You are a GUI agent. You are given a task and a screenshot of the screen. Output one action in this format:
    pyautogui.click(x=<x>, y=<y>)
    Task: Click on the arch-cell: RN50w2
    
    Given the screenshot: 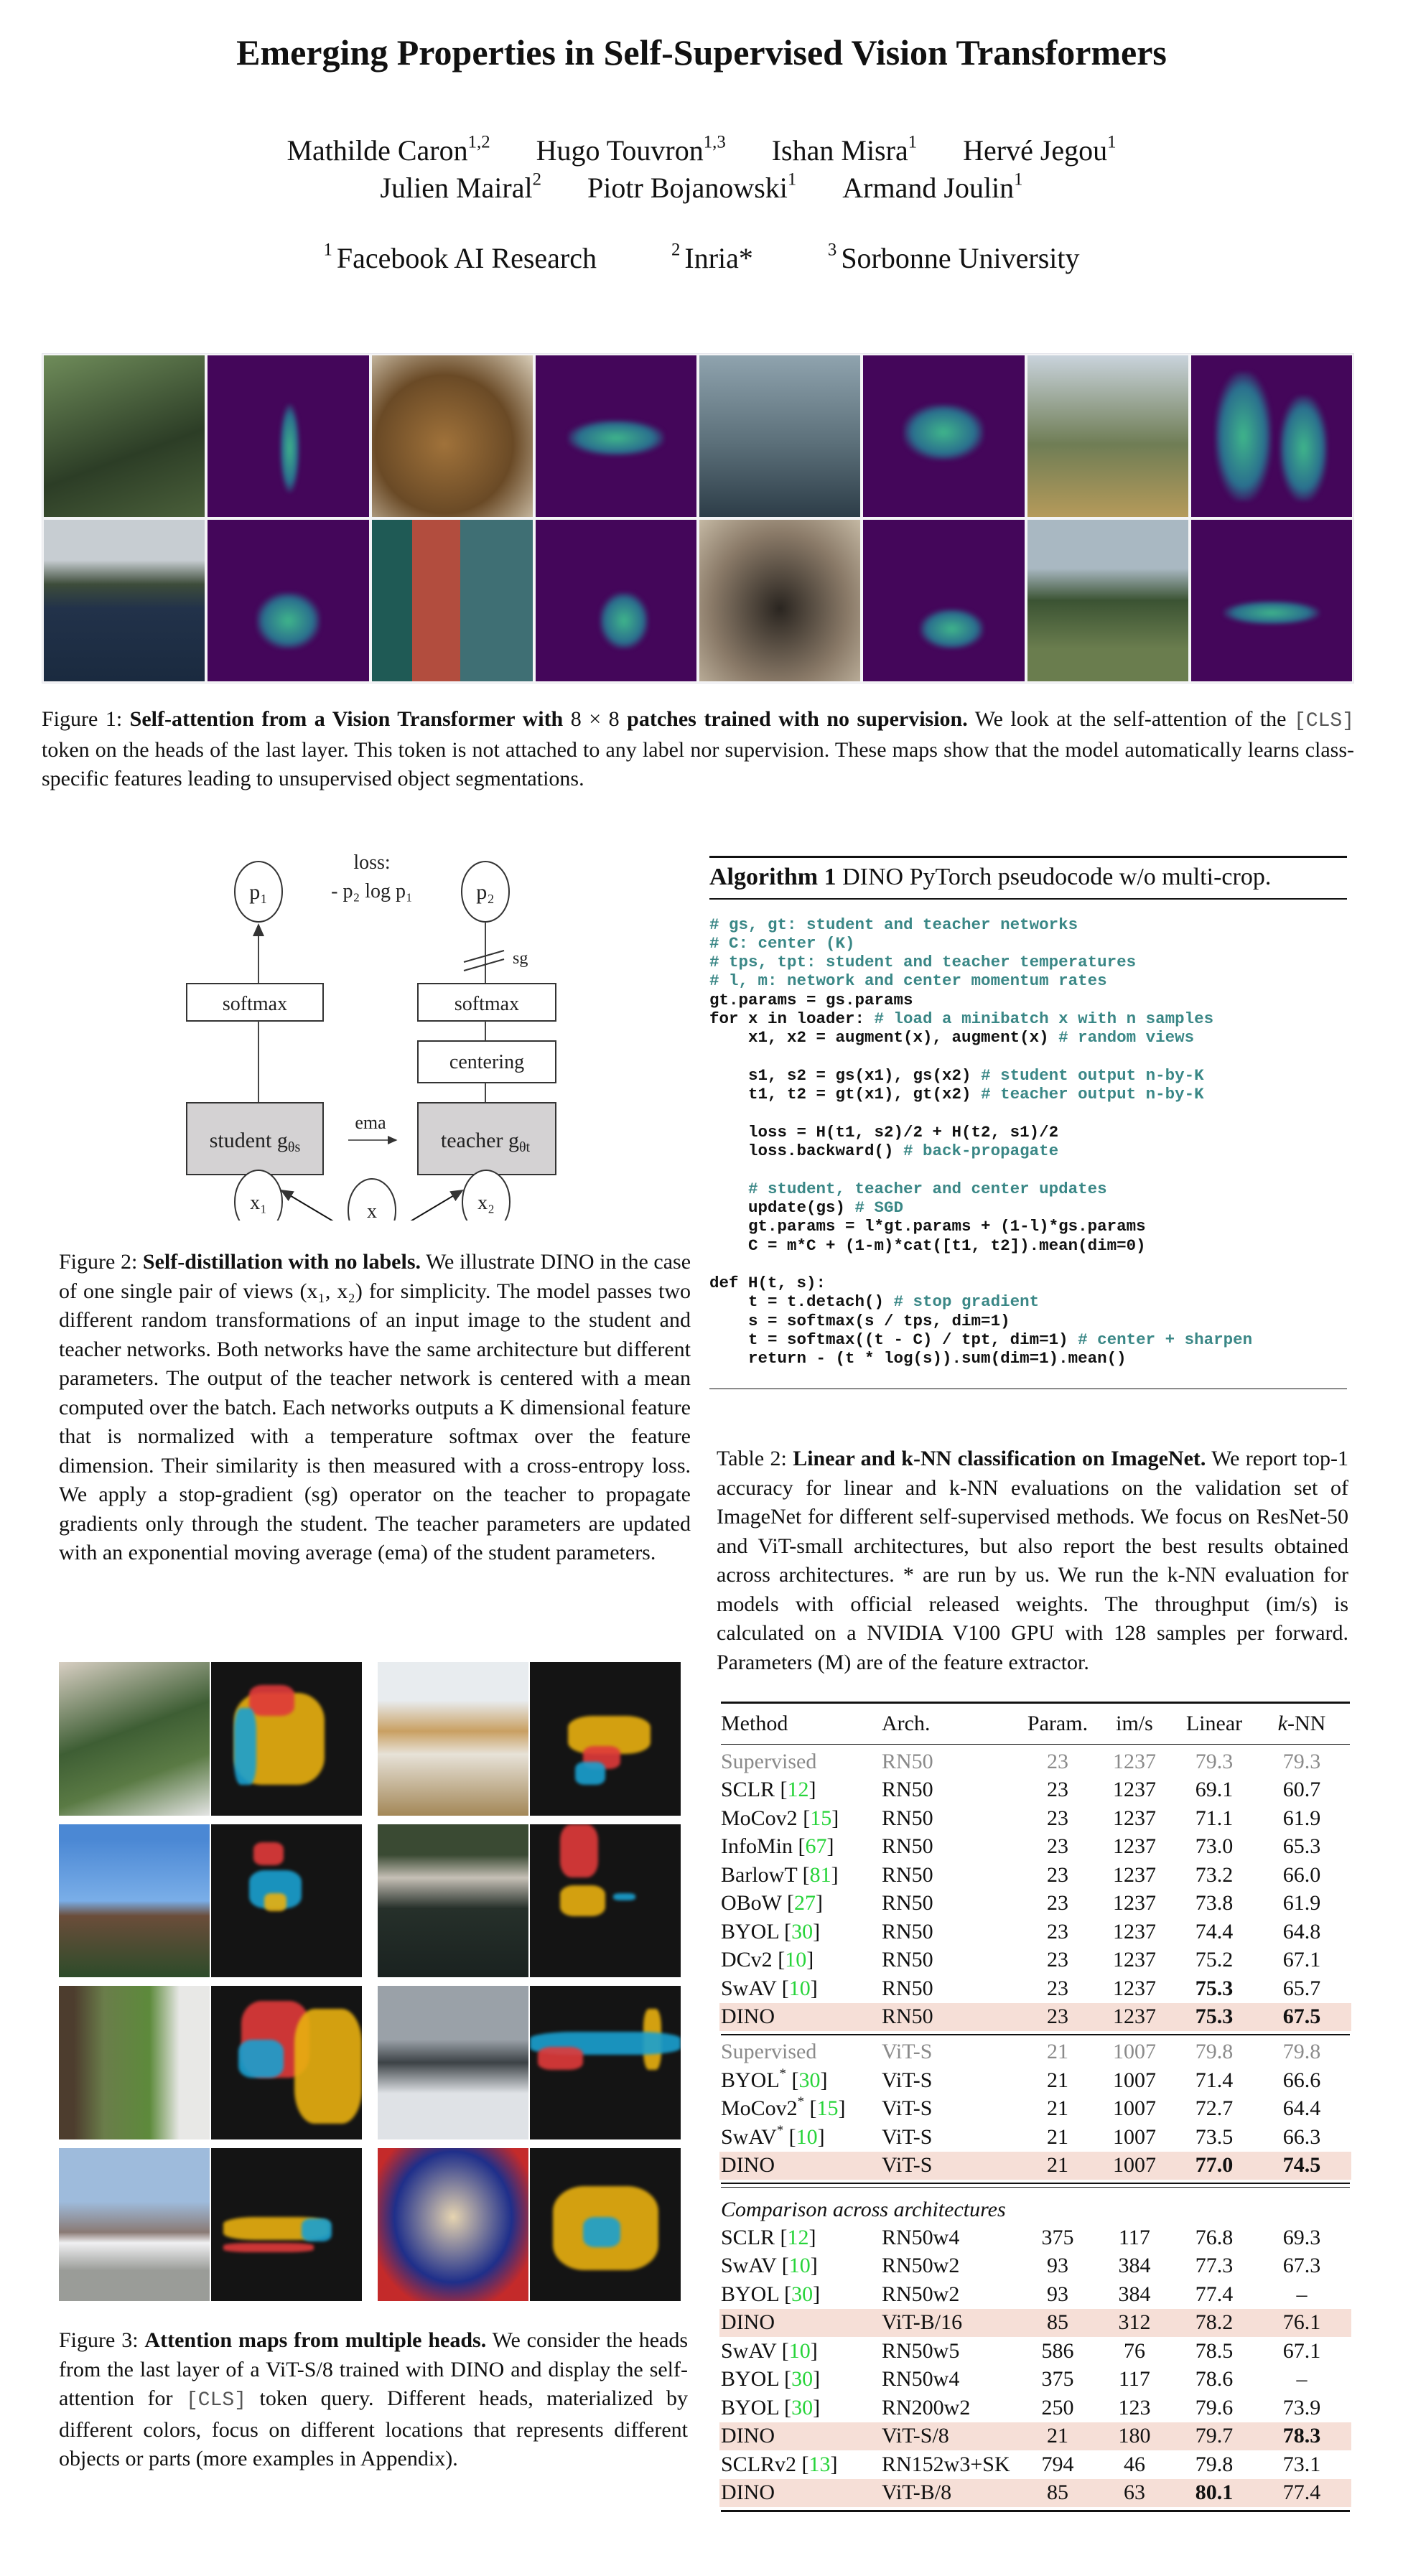 What is the action you would take?
    pyautogui.click(x=921, y=2294)
    